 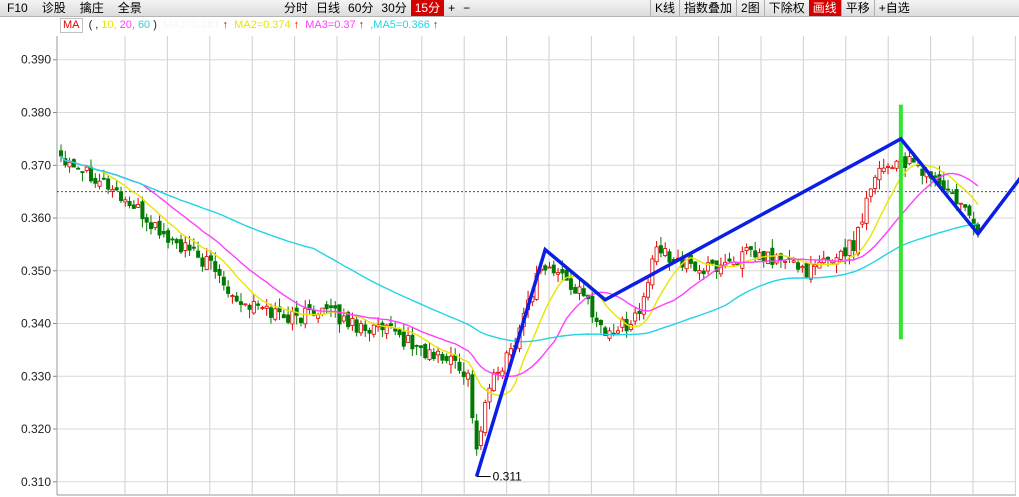 What do you see at coordinates (36, 60) in the screenshot?
I see `y-tick-label: 0.390` at bounding box center [36, 60].